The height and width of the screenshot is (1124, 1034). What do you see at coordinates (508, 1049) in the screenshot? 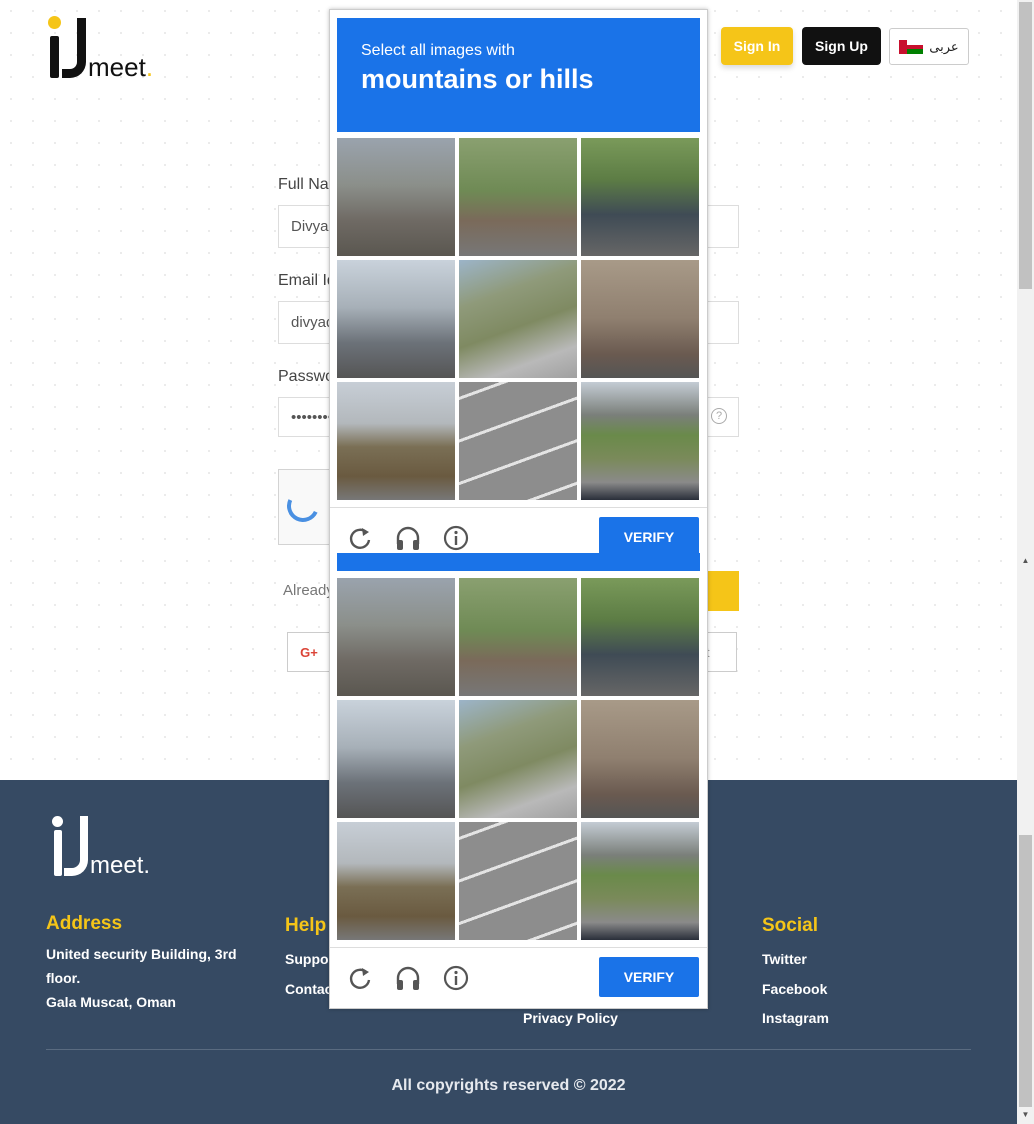
I see `footer-divider` at bounding box center [508, 1049].